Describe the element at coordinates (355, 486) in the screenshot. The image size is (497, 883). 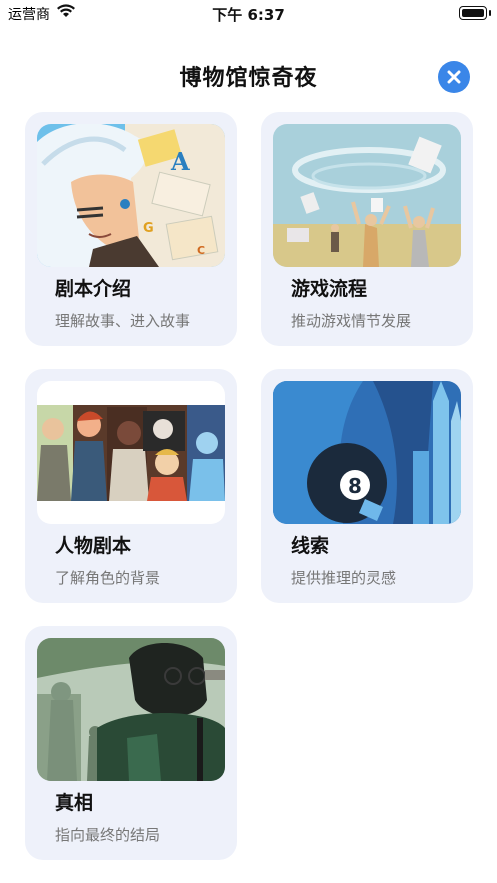
I see `ball-number: 8` at that location.